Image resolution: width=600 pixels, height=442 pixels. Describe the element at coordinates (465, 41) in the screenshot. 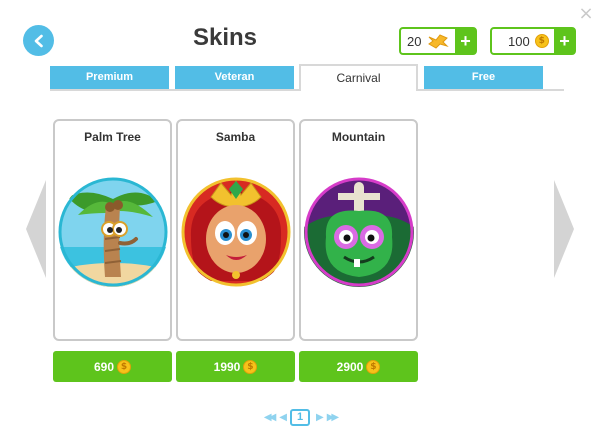

I see `add-tickets-button: +` at that location.